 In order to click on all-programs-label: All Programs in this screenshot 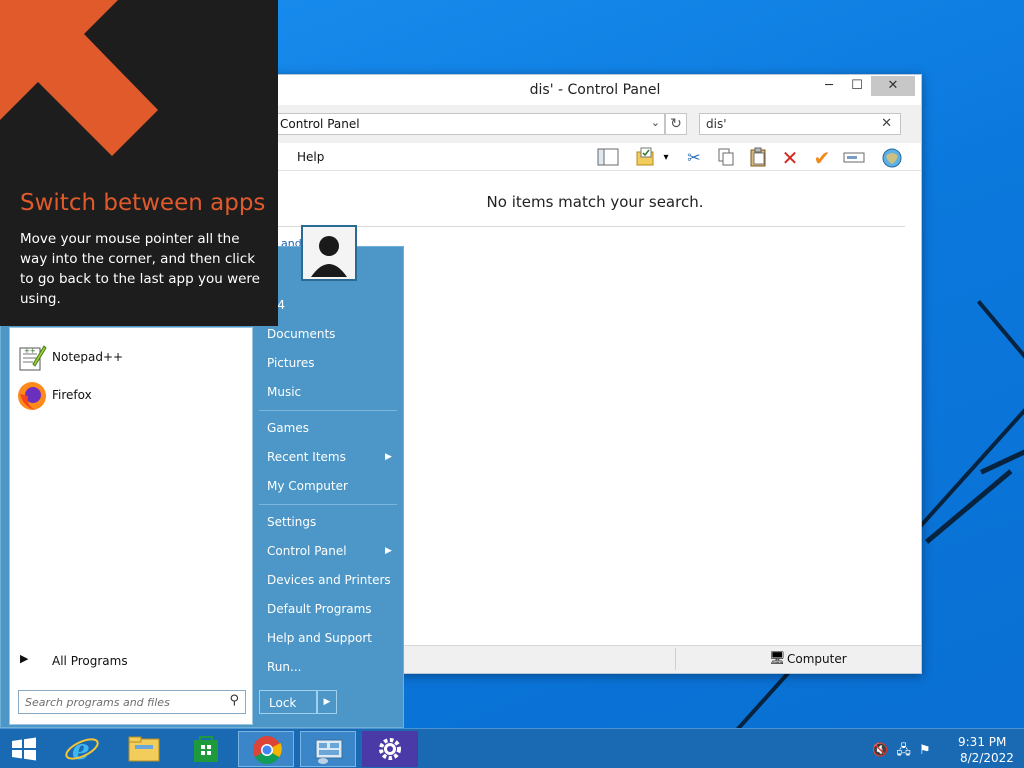, I will do `click(90, 661)`.